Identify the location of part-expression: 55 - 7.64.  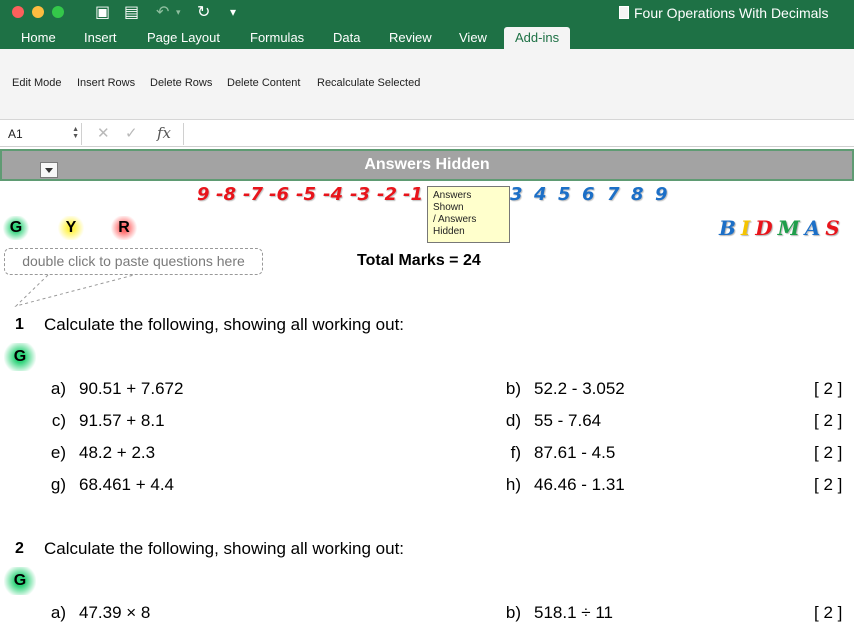
(568, 420).